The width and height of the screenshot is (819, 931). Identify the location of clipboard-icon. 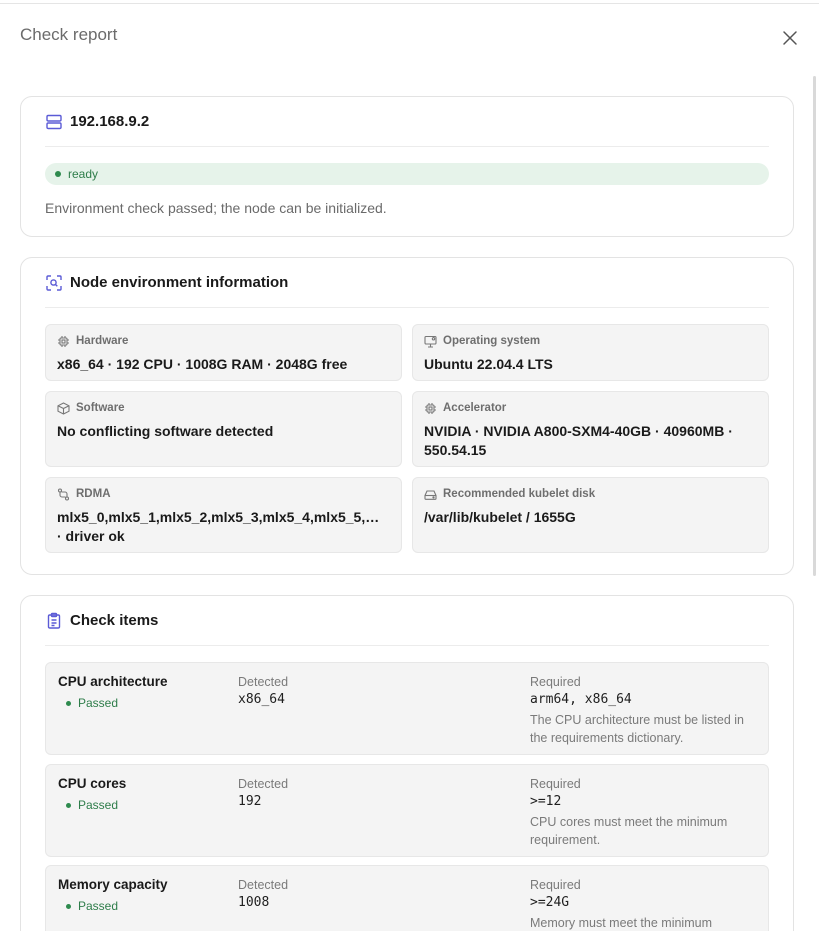
(54, 621).